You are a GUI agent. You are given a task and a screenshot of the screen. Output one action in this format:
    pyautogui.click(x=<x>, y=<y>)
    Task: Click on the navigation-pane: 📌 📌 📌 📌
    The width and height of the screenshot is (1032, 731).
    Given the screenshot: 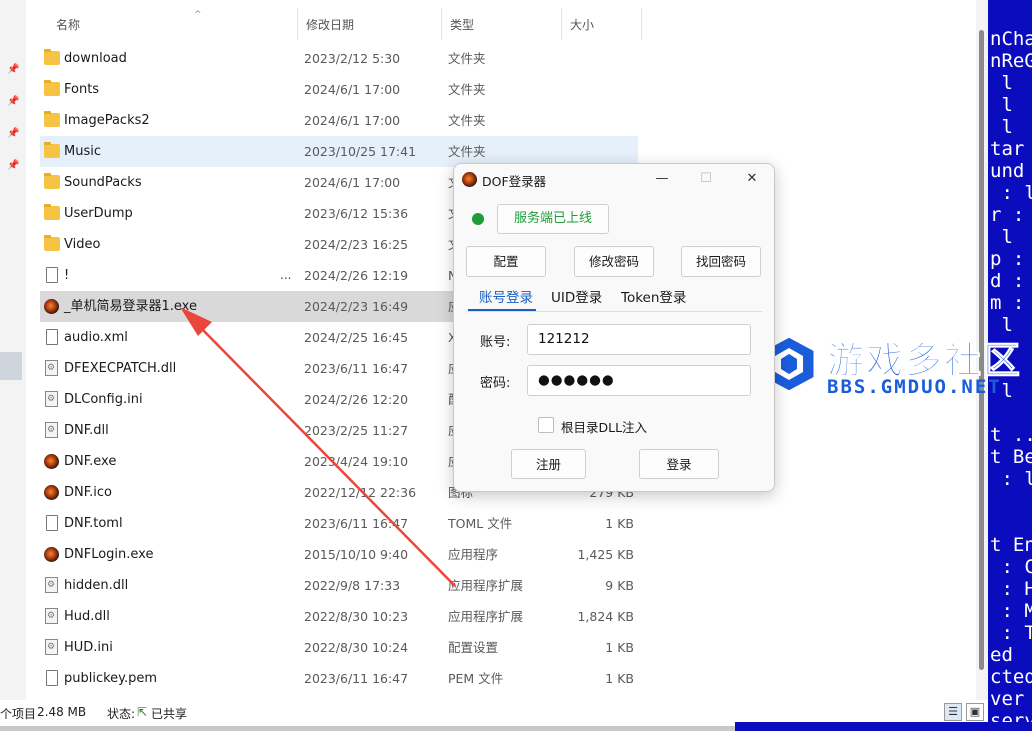 What is the action you would take?
    pyautogui.click(x=13, y=350)
    